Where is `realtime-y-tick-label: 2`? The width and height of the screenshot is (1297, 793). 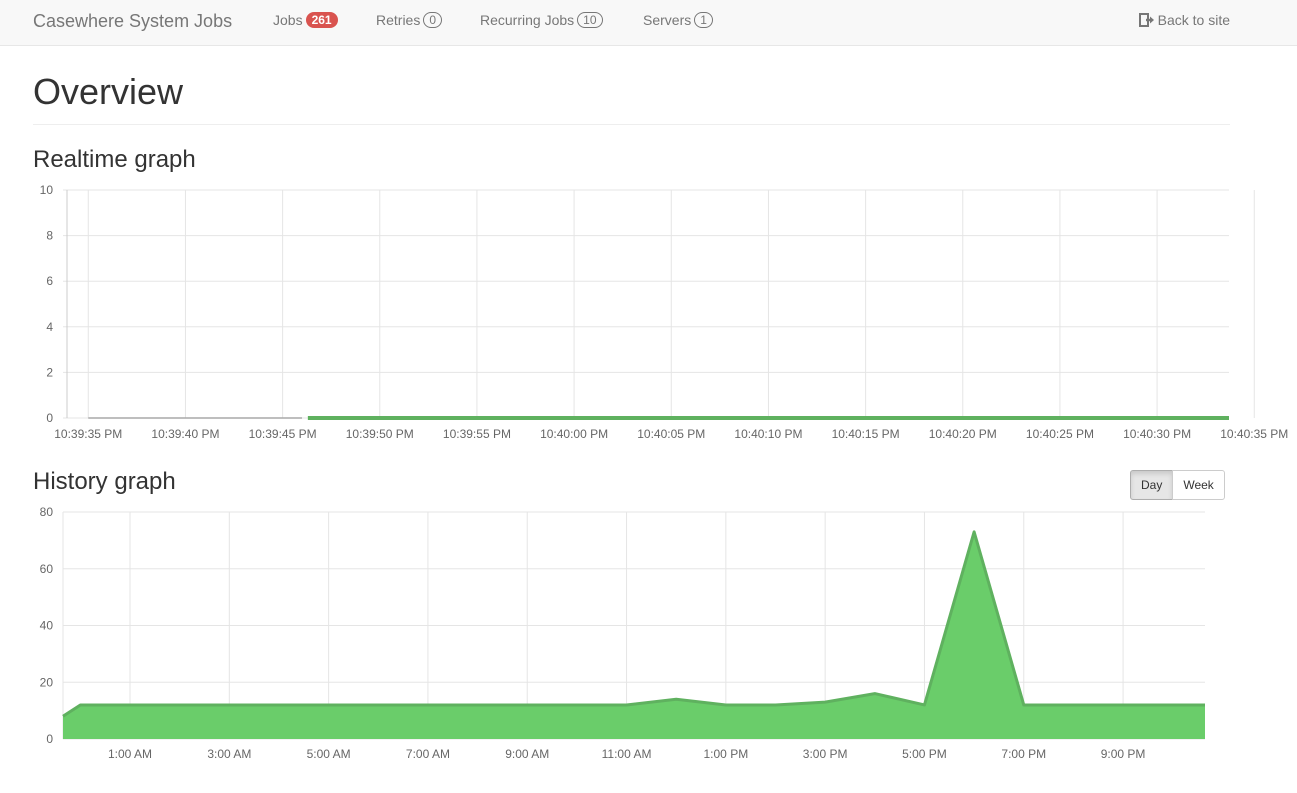 realtime-y-tick-label: 2 is located at coordinates (49, 372).